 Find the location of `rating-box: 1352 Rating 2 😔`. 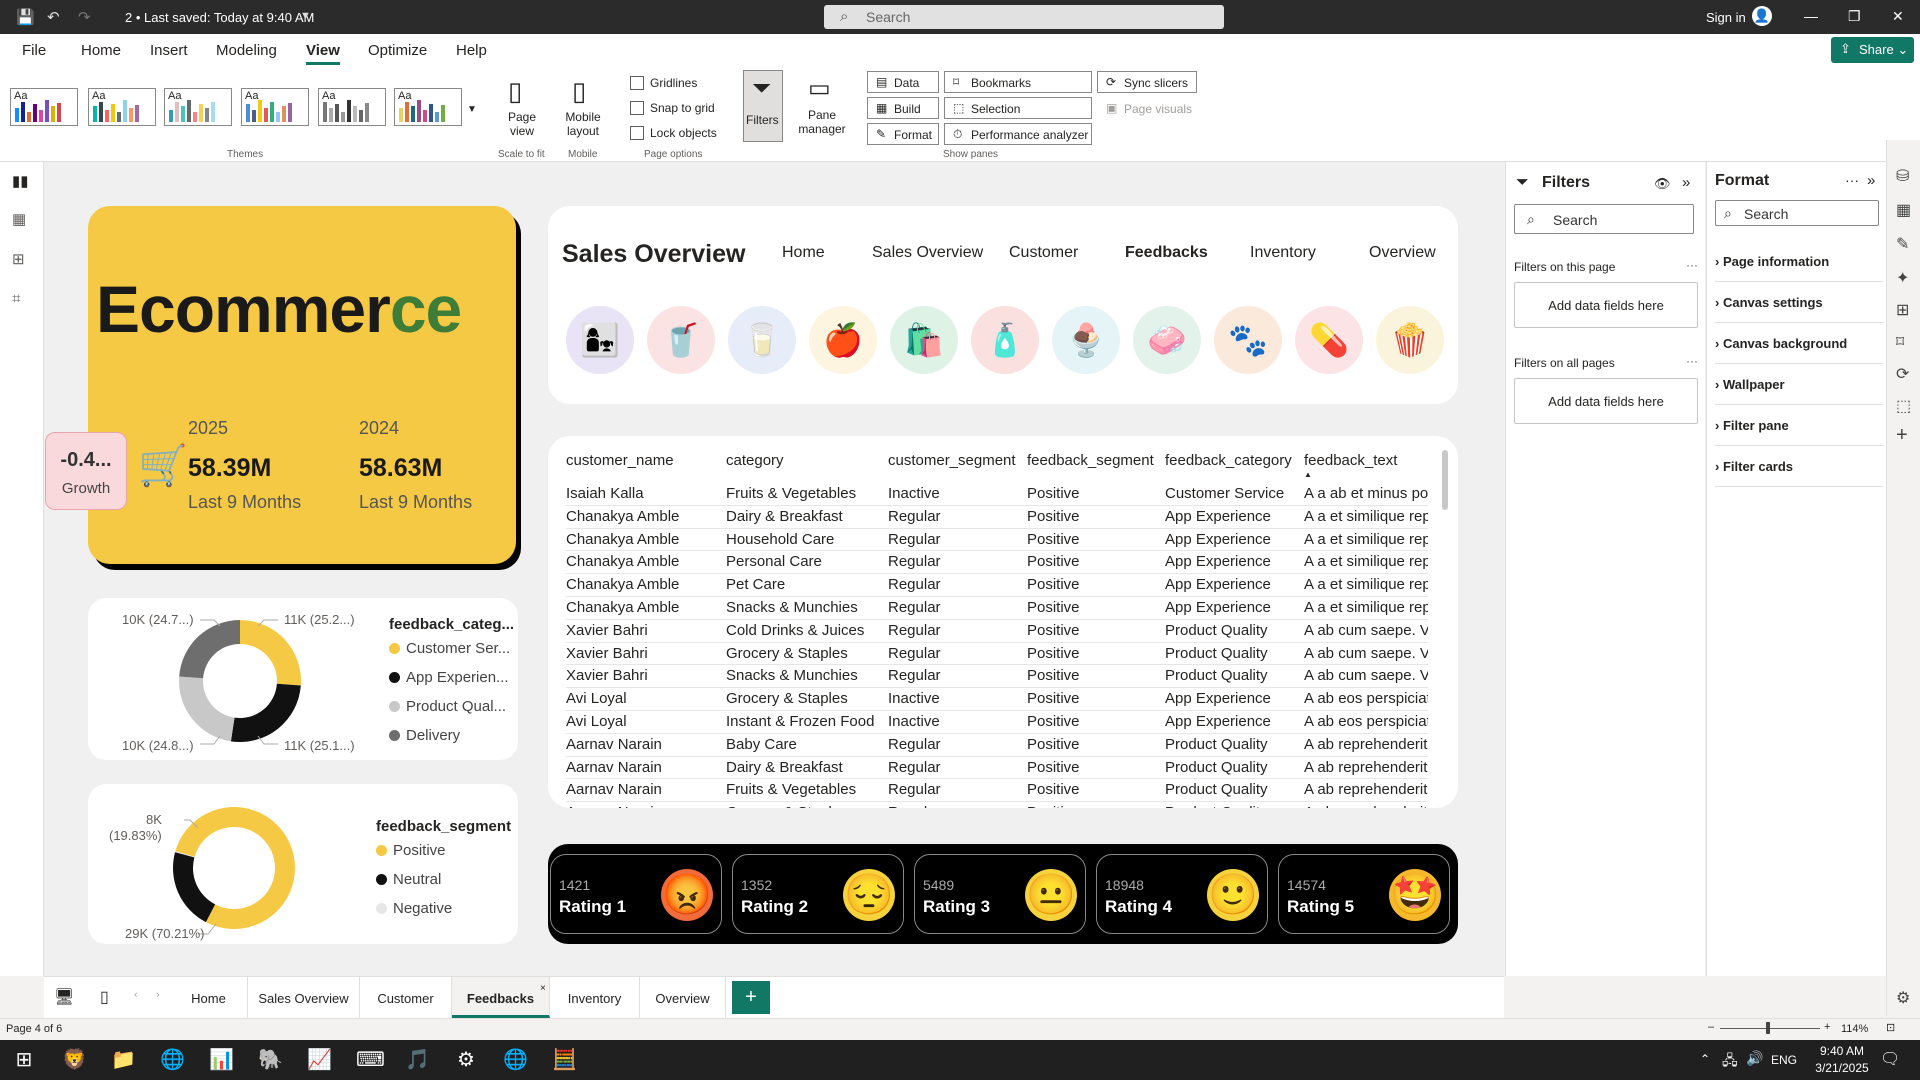

rating-box: 1352 Rating 2 😔 is located at coordinates (818, 894).